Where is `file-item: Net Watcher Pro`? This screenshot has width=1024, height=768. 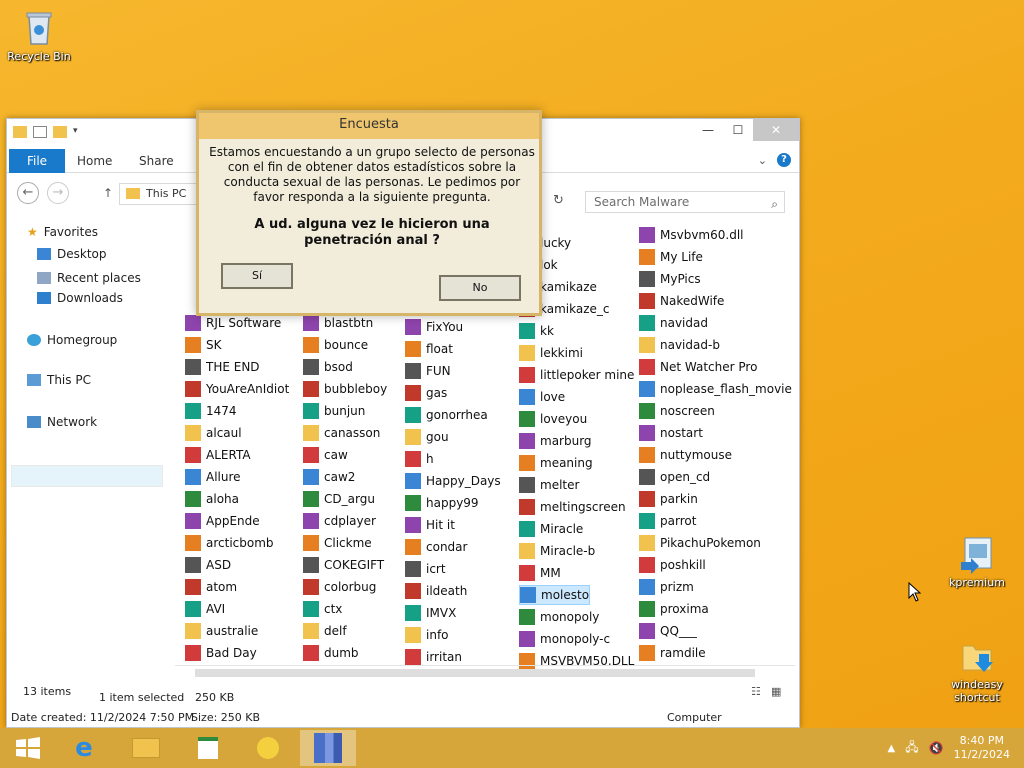 file-item: Net Watcher Pro is located at coordinates (698, 367).